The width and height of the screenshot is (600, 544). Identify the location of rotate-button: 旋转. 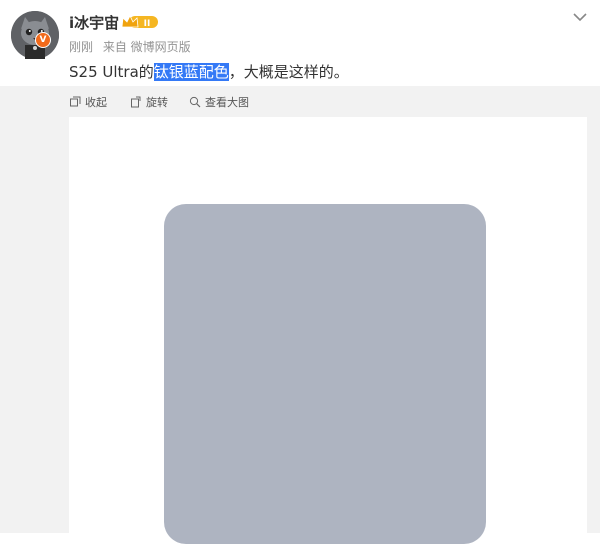
(149, 102).